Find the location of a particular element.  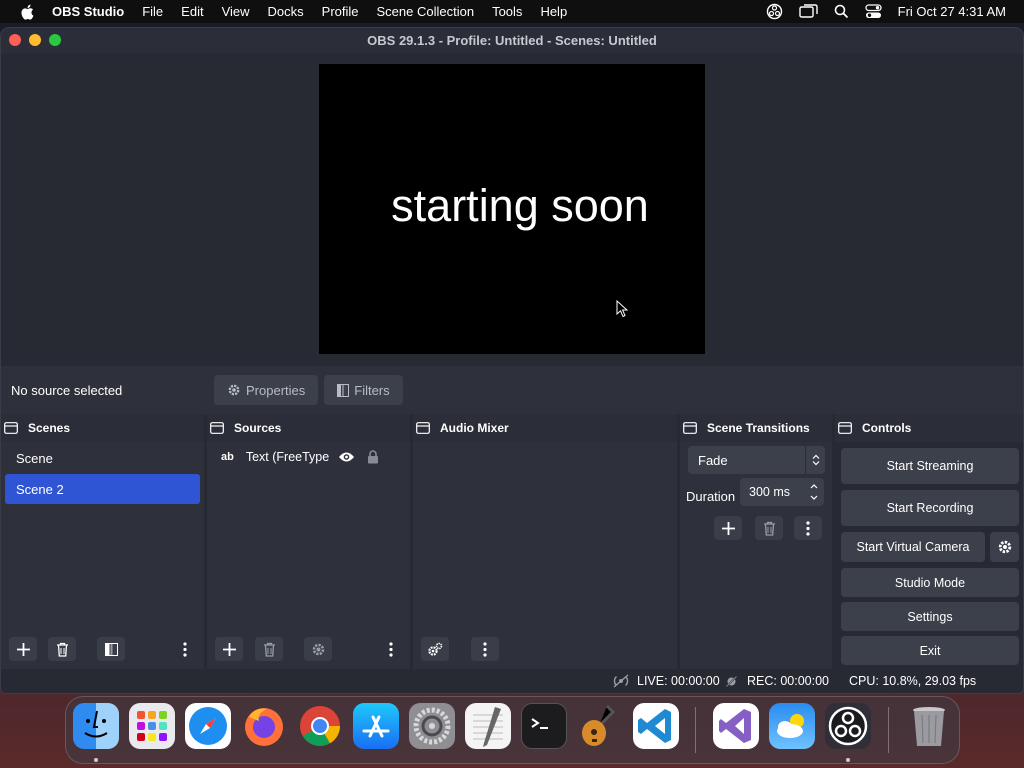

menu-tools: Tools is located at coordinates (507, 11).